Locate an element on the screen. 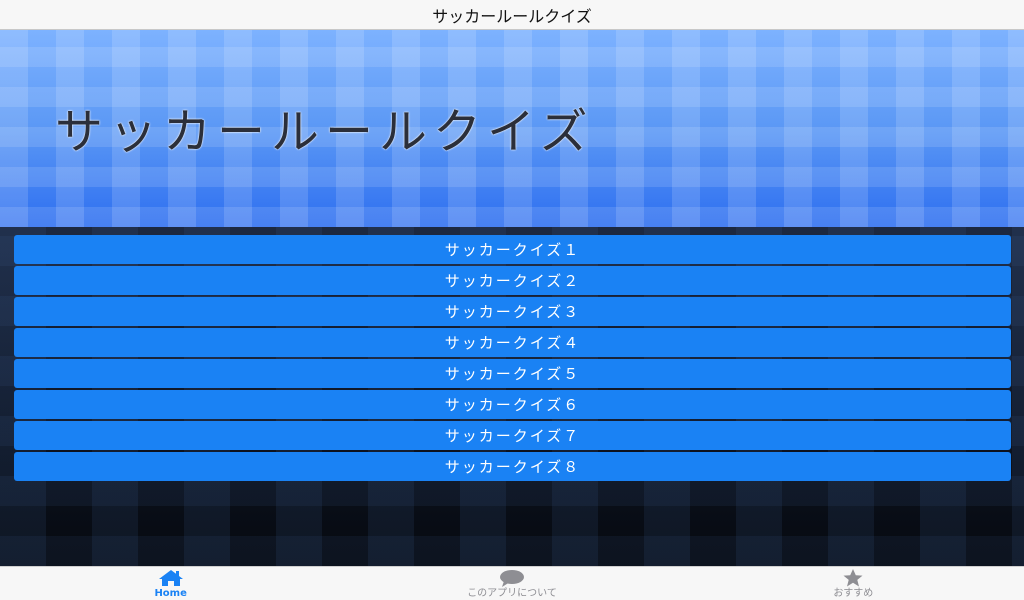 The width and height of the screenshot is (1024, 600). quiz-3-button: サッカークイズ３ is located at coordinates (512, 311).